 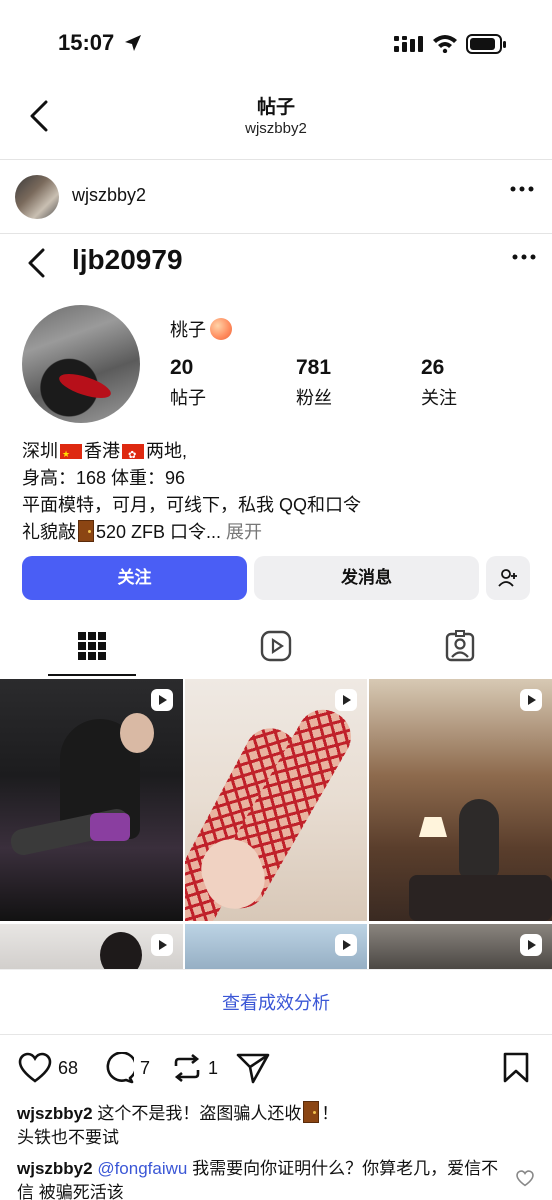 I want to click on repost-button: 1, so click(x=195, y=1068).